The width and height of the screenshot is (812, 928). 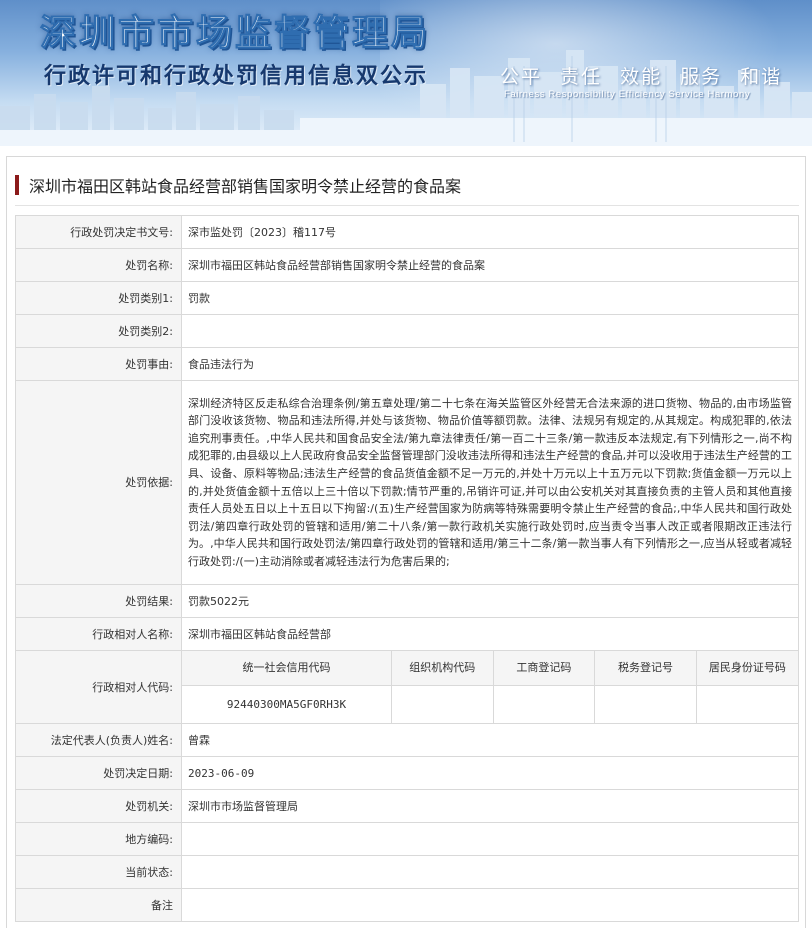 I want to click on row-remarks: 备注, so click(x=407, y=905).